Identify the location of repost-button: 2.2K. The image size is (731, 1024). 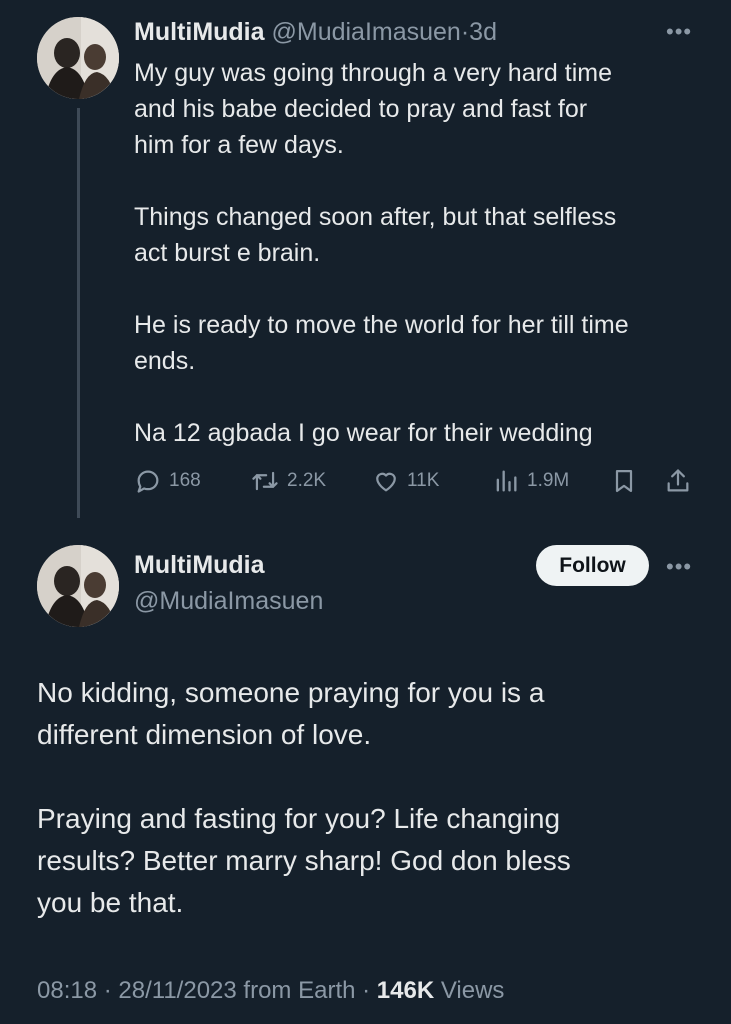
(288, 481).